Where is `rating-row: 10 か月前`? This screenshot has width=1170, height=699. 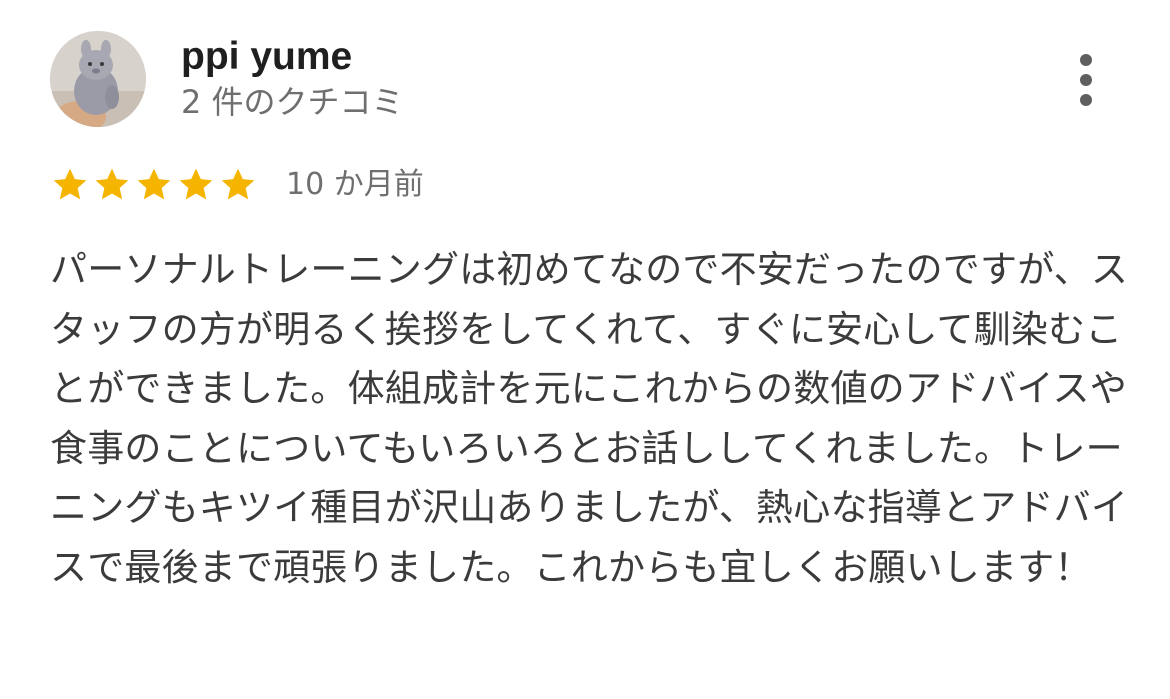
rating-row: 10 か月前 is located at coordinates (237, 185).